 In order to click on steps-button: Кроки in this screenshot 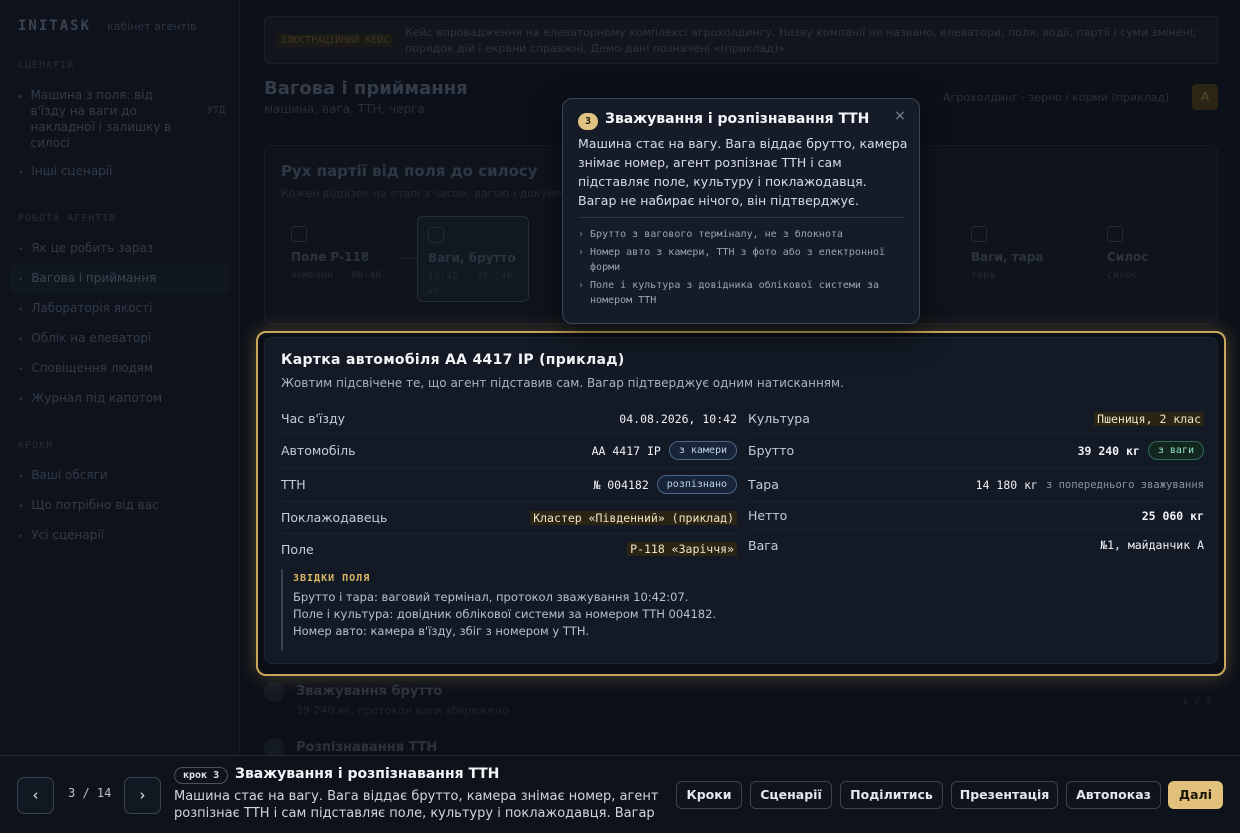, I will do `click(709, 795)`.